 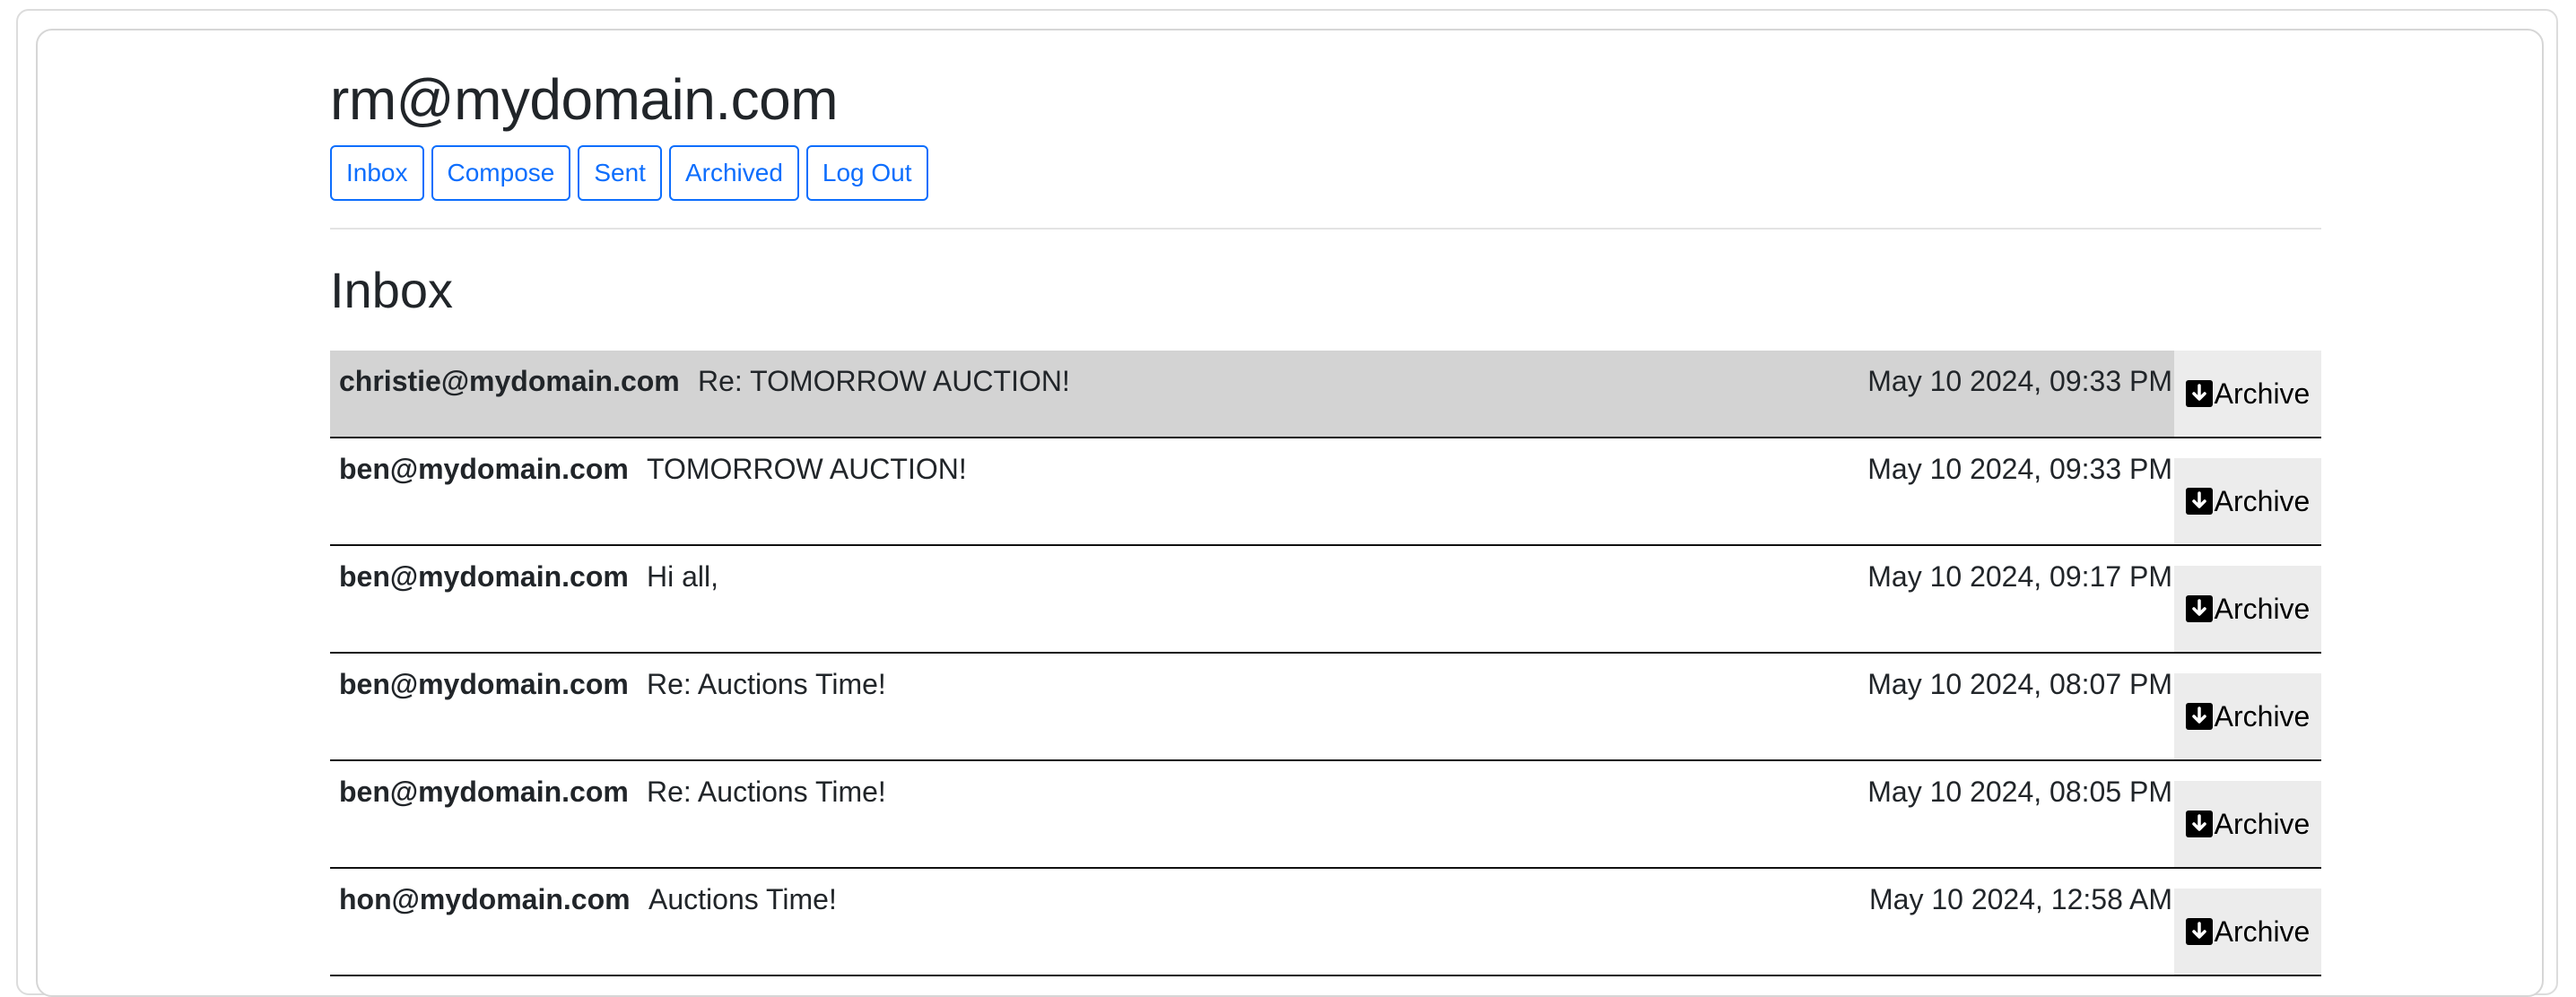 What do you see at coordinates (377, 173) in the screenshot?
I see `inbox-button: Inbox` at bounding box center [377, 173].